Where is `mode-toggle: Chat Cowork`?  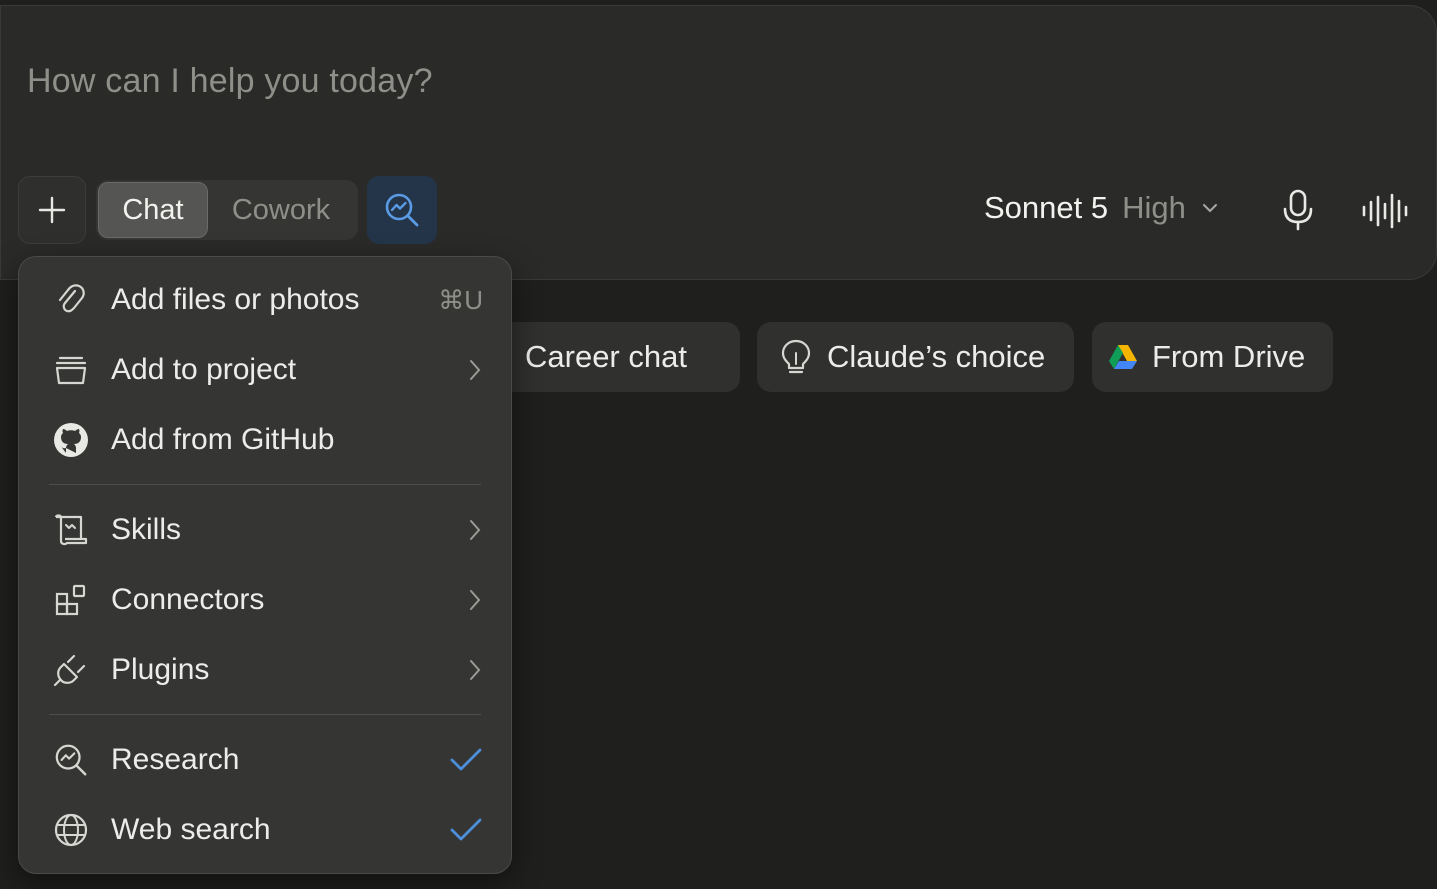 mode-toggle: Chat Cowork is located at coordinates (227, 210).